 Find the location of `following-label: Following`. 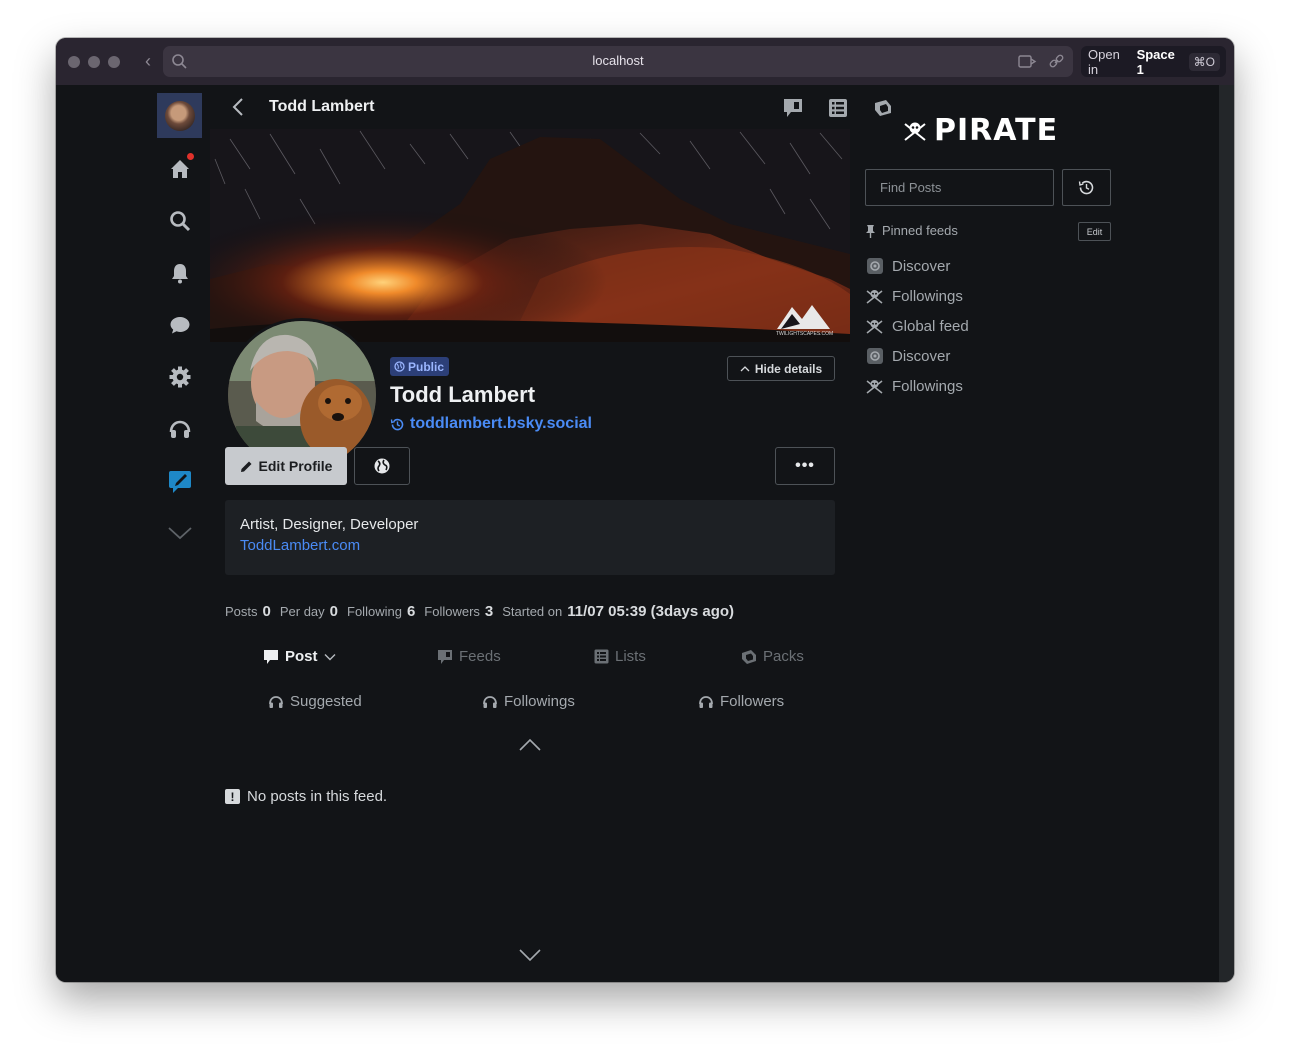

following-label: Following is located at coordinates (374, 611).